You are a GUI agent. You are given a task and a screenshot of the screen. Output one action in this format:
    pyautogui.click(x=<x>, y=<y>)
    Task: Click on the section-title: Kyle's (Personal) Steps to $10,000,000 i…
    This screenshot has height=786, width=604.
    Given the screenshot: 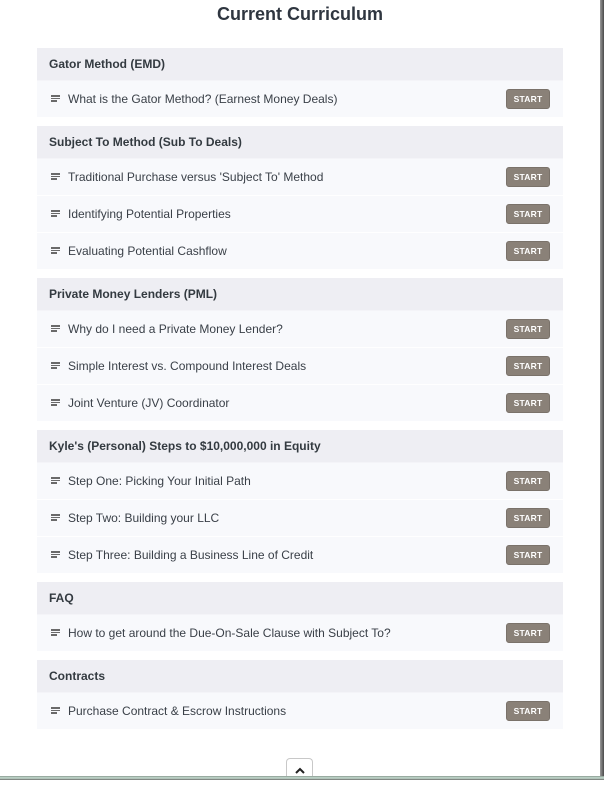 What is the action you would take?
    pyautogui.click(x=300, y=446)
    